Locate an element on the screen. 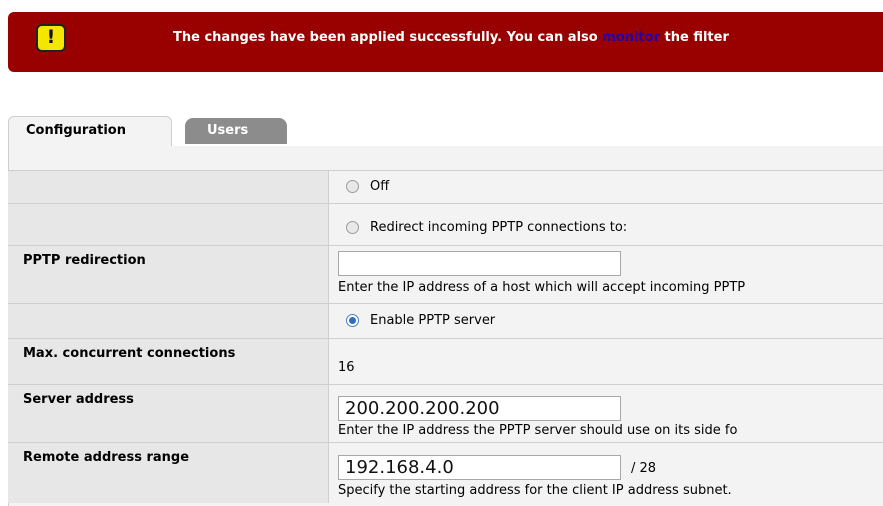 This screenshot has height=506, width=883. radio-off-label: Off is located at coordinates (380, 186).